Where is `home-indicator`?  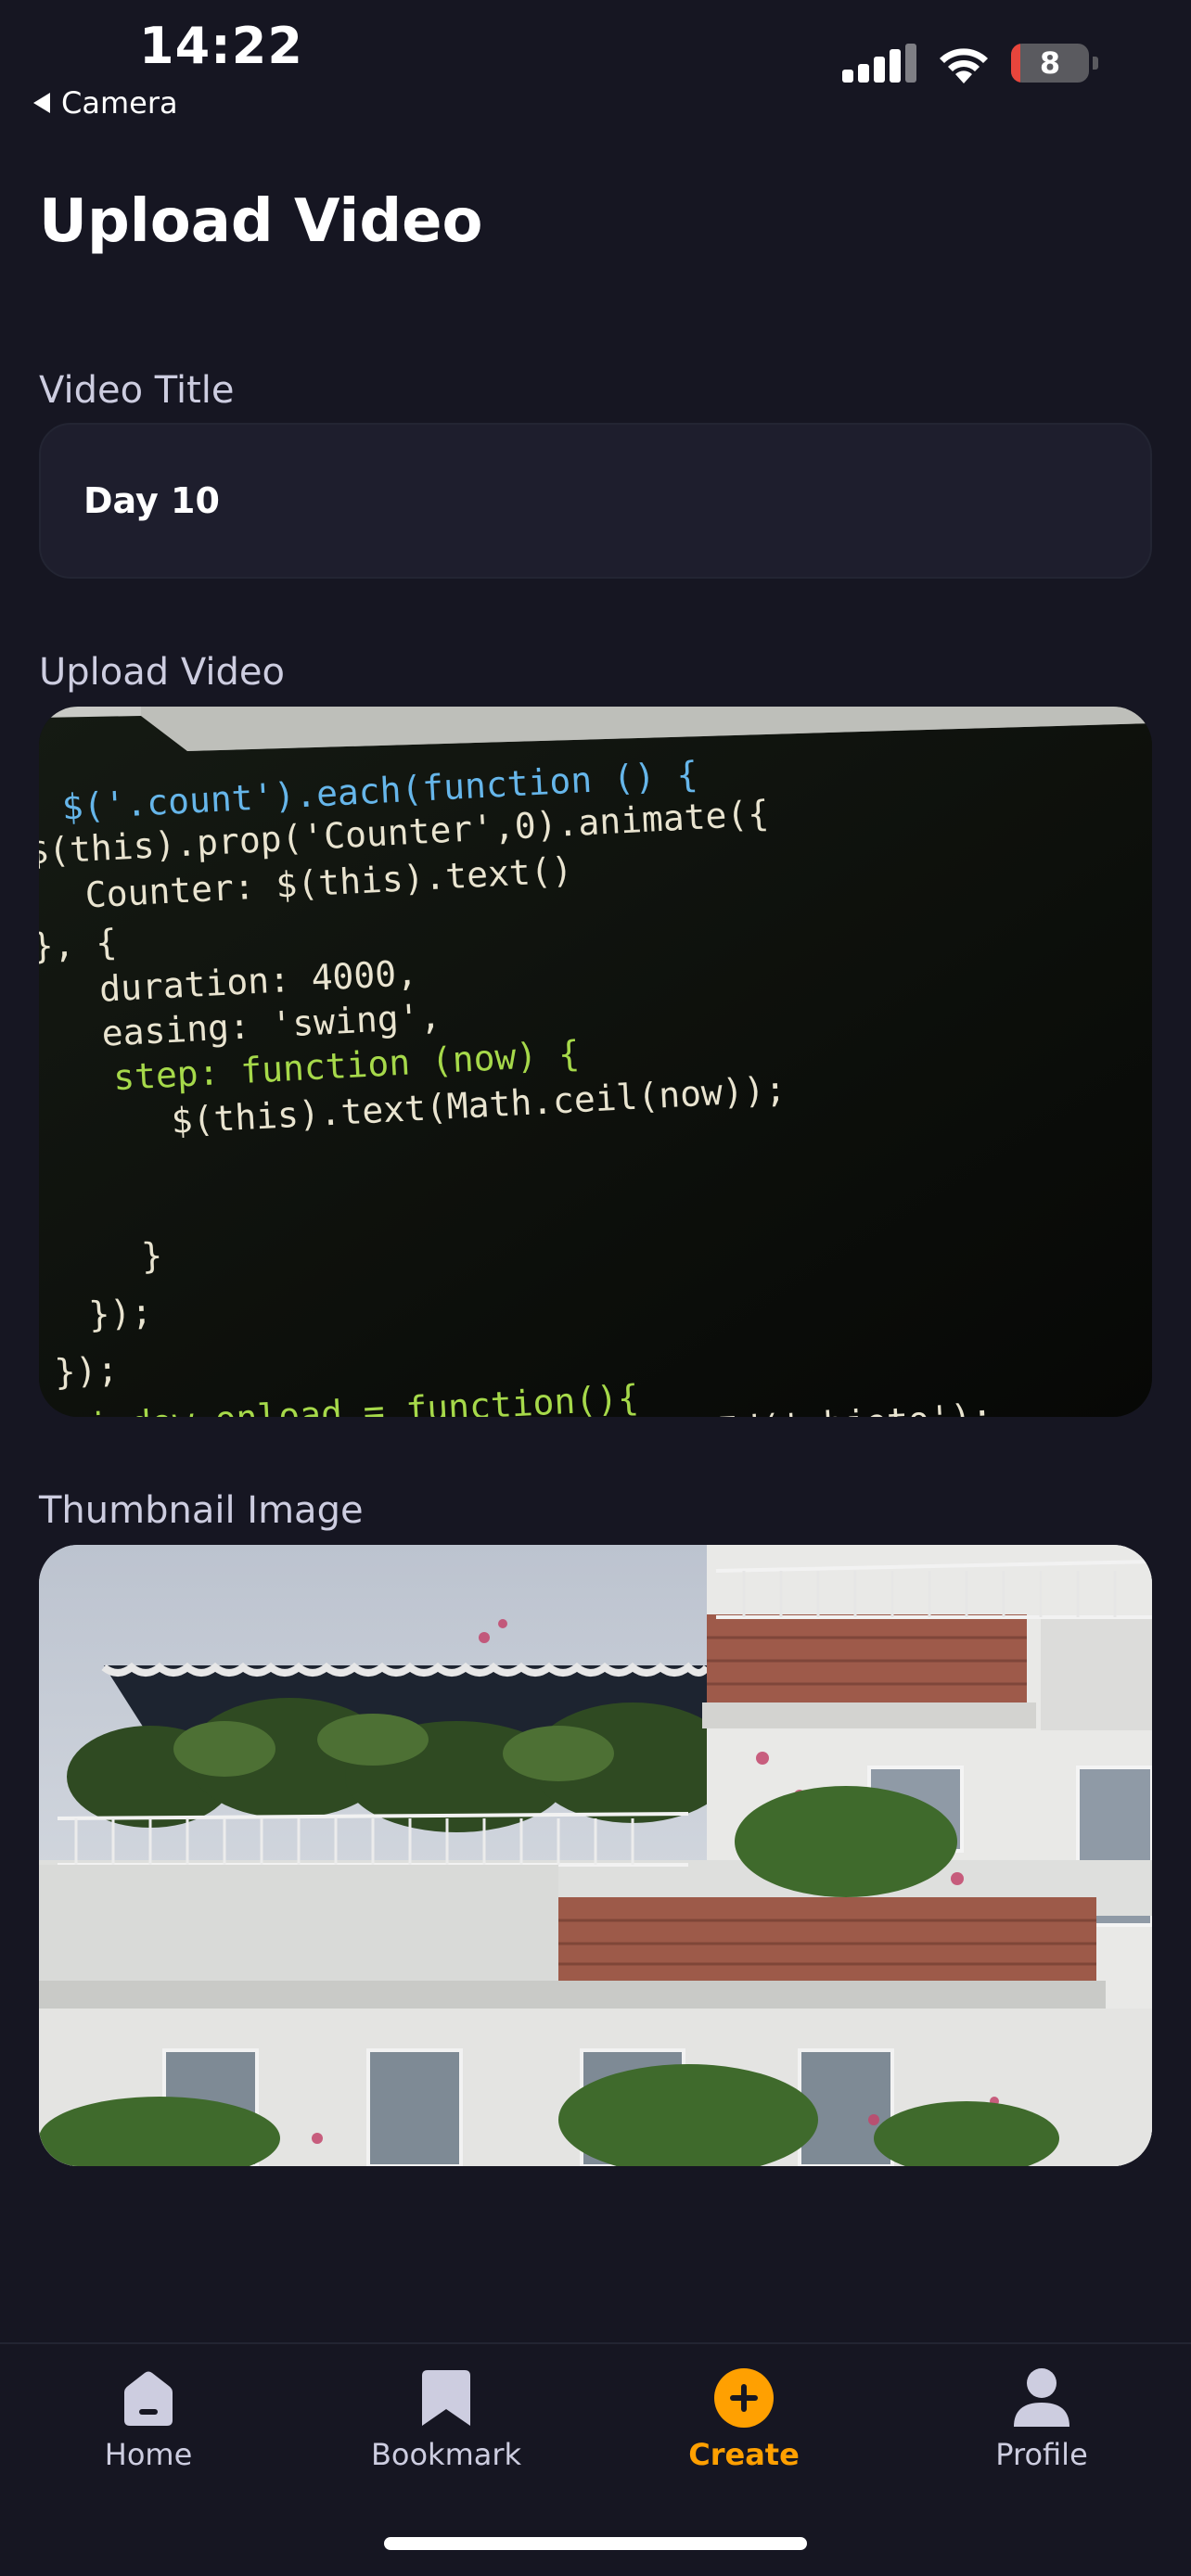
home-indicator is located at coordinates (595, 2543).